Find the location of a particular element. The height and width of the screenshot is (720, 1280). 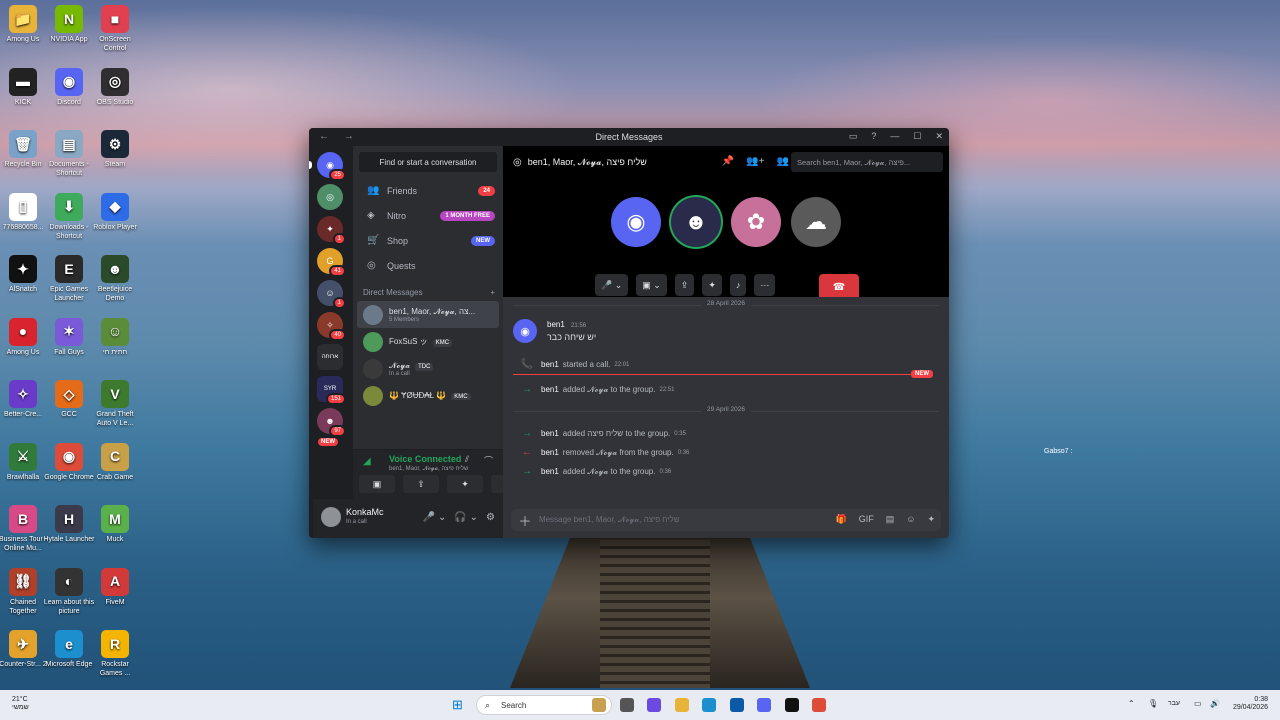

network-icon: ▭ is located at coordinates (1198, 703).